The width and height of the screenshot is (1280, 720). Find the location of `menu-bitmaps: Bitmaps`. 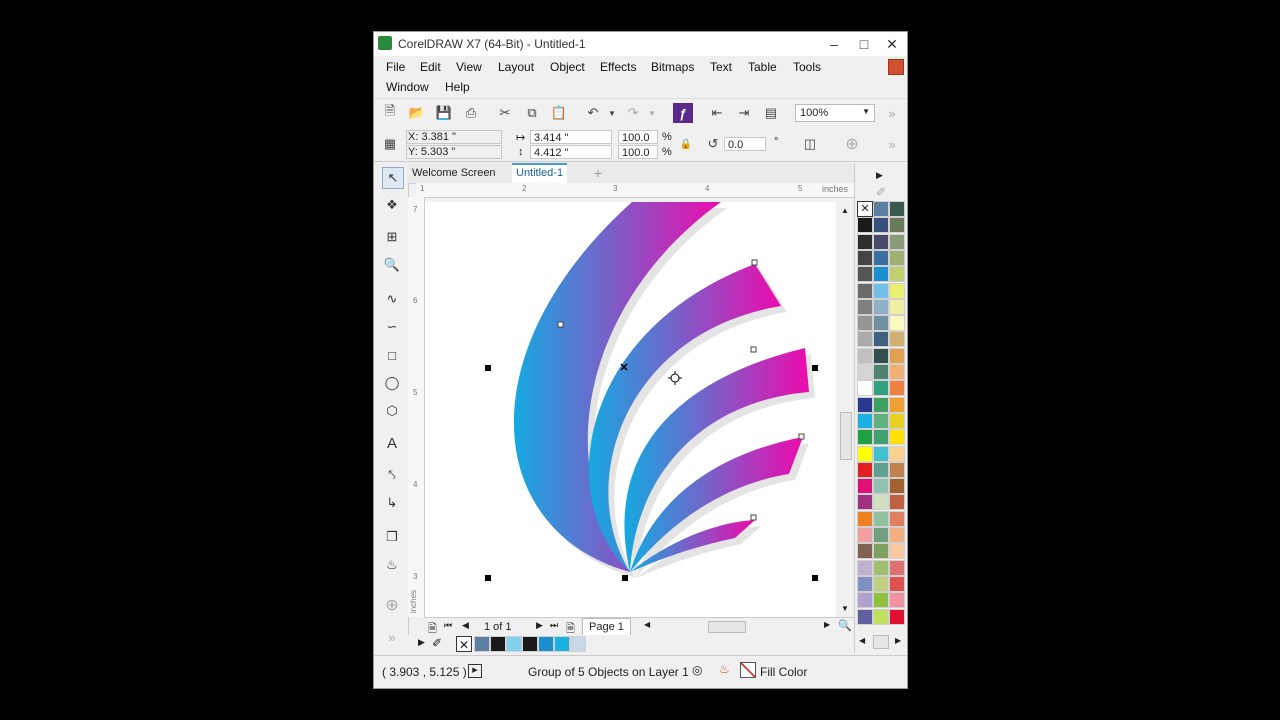

menu-bitmaps: Bitmaps is located at coordinates (672, 67).